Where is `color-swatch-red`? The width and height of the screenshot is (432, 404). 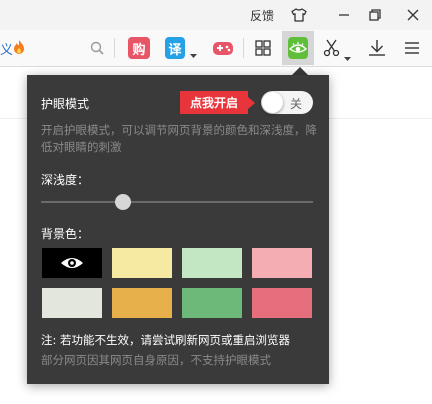 color-swatch-red is located at coordinates (282, 303).